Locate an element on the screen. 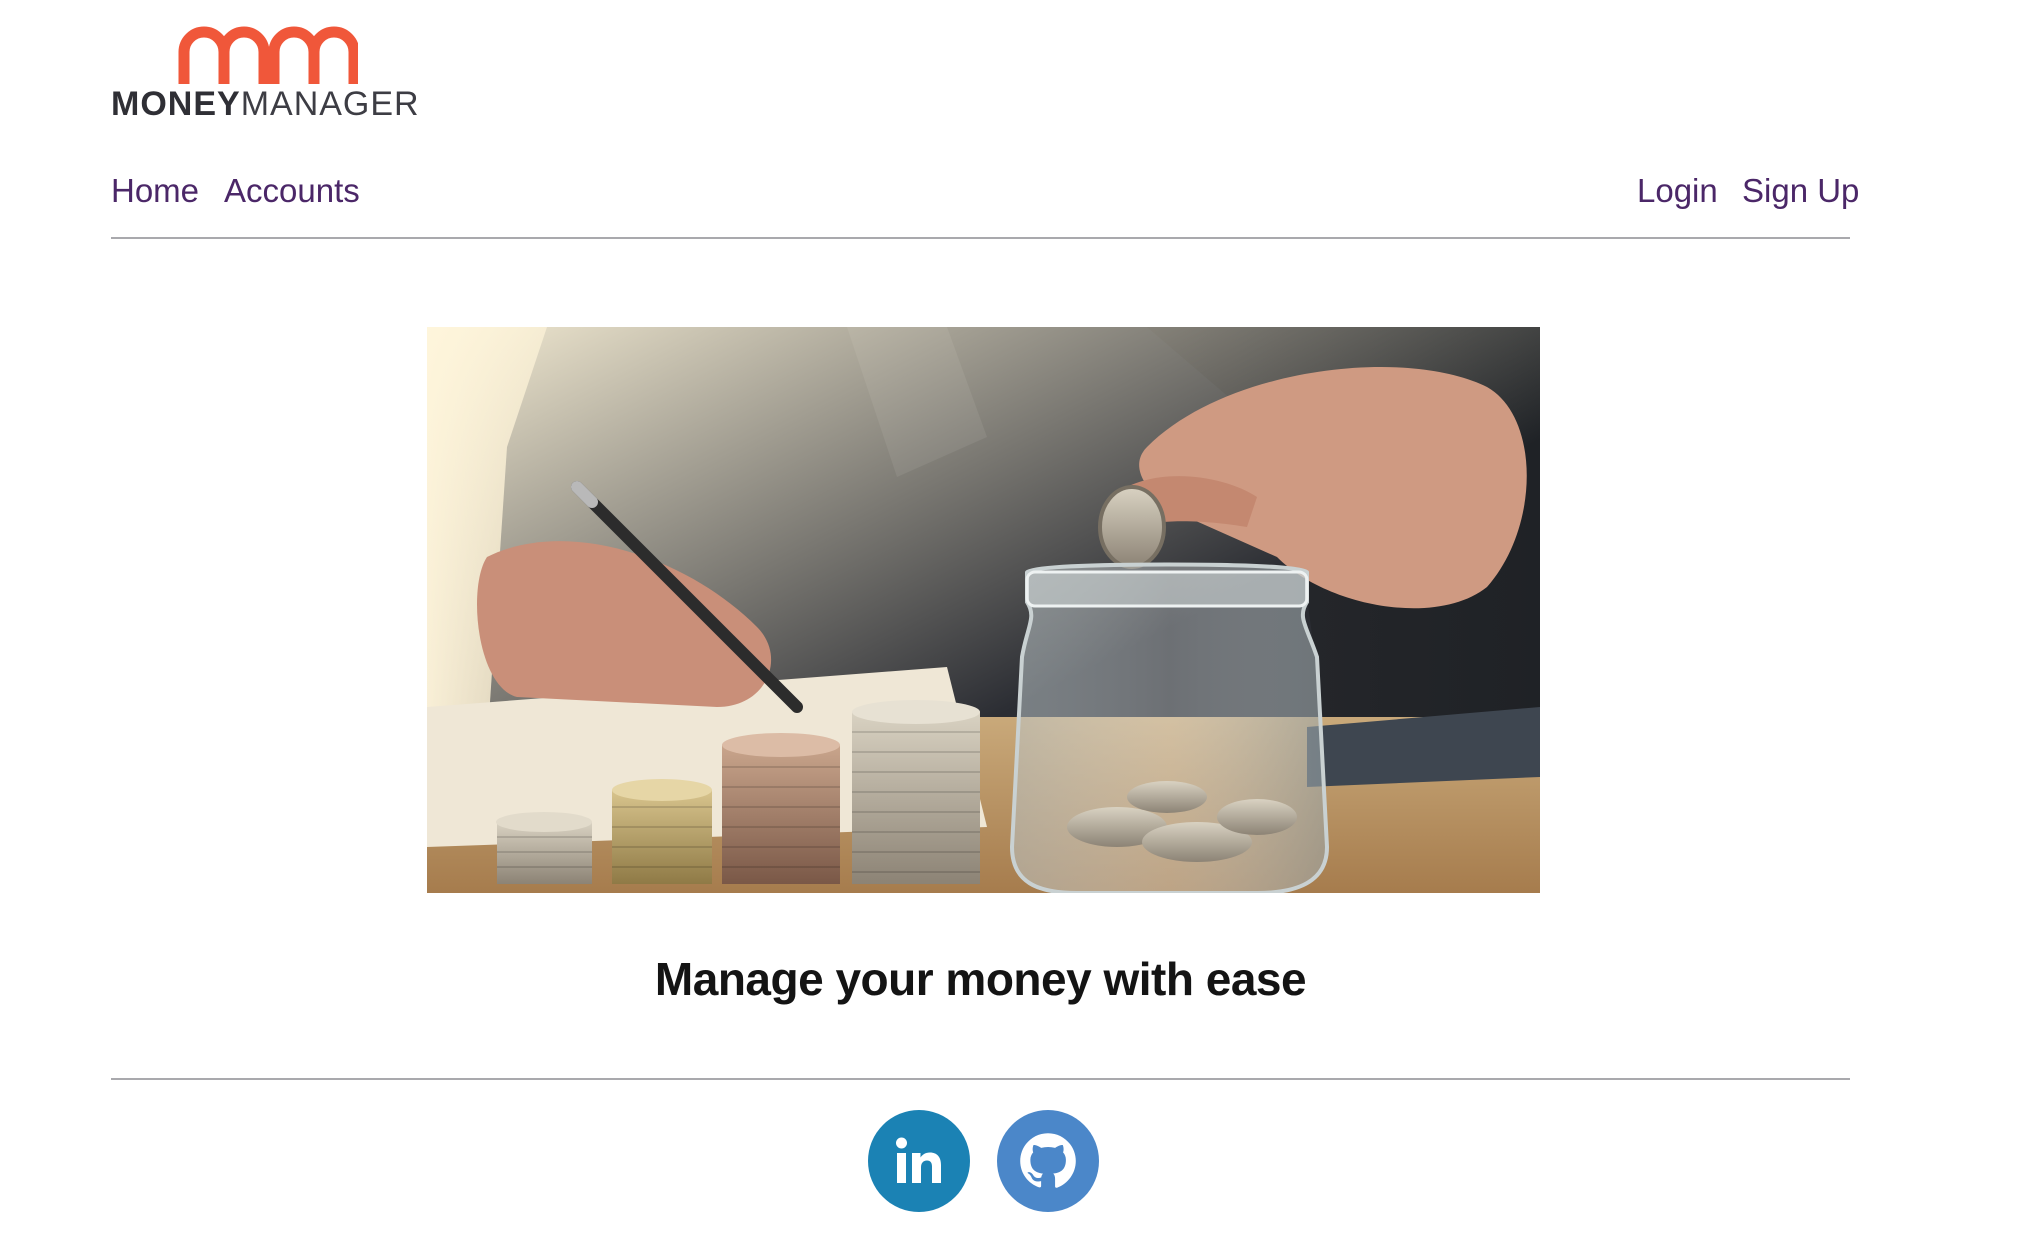  logo-text-bold: MONEY is located at coordinates (176, 104).